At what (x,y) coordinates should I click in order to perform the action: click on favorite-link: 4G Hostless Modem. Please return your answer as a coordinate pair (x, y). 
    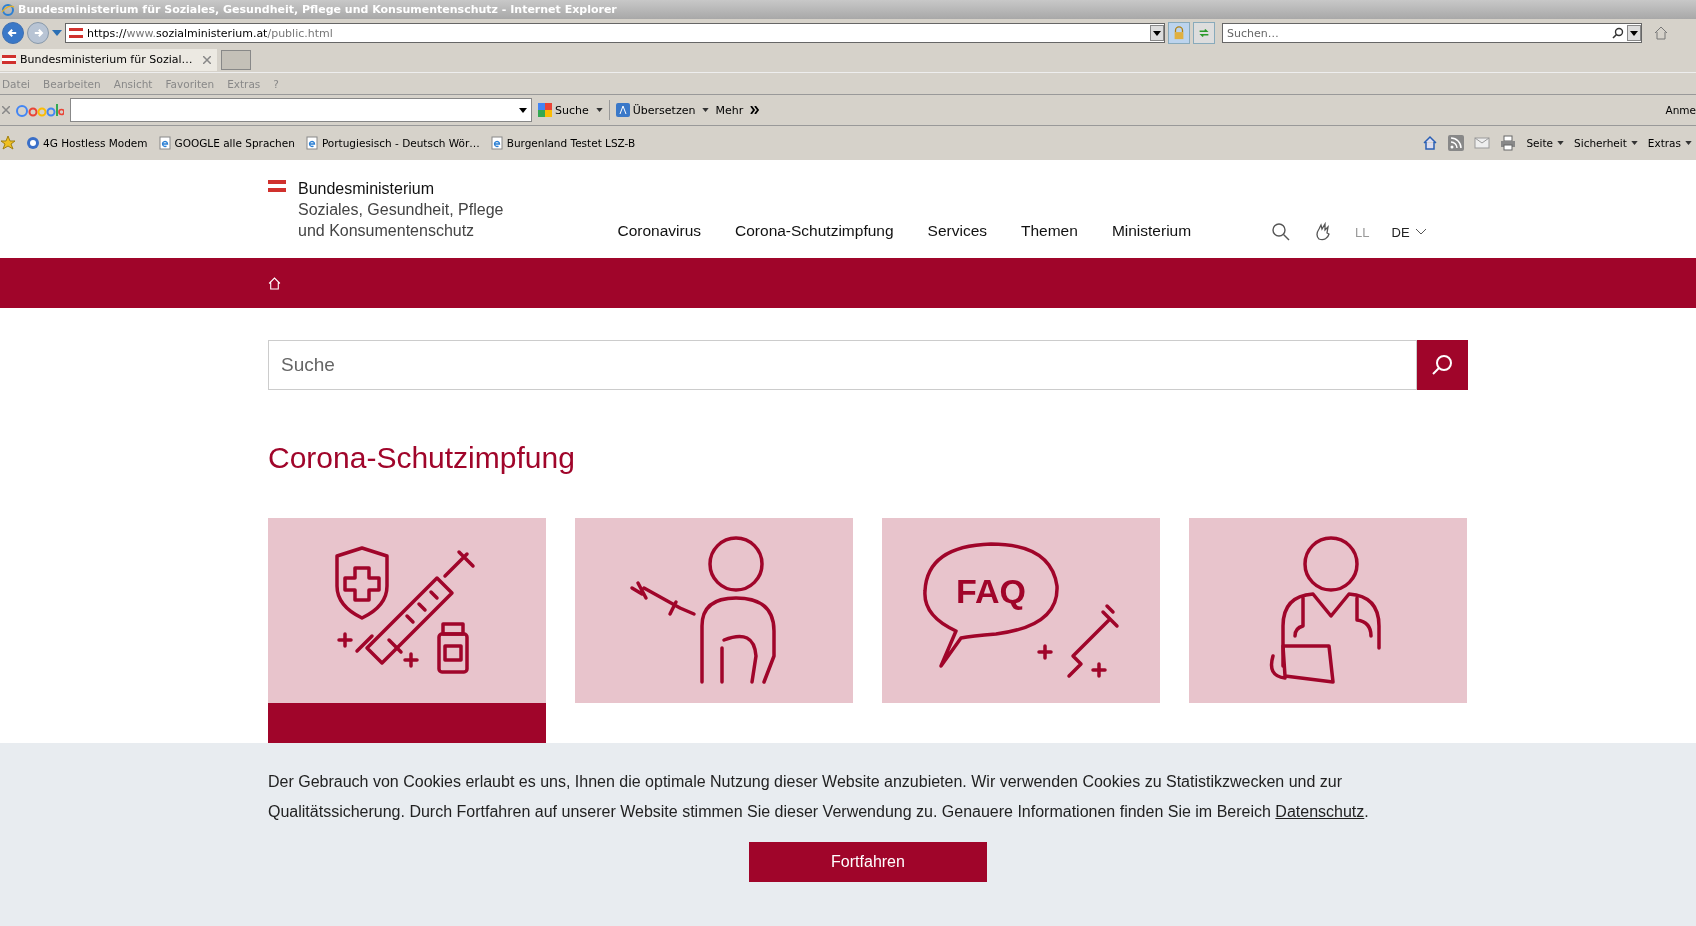
    Looking at the image, I should click on (87, 143).